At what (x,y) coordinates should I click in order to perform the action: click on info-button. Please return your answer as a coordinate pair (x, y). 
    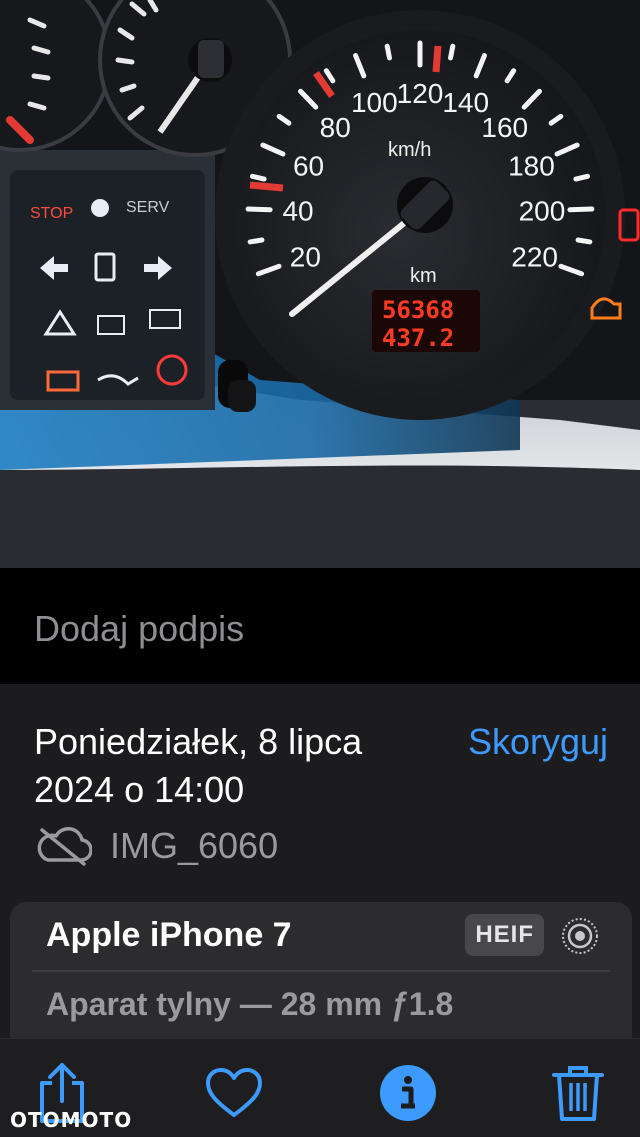
    Looking at the image, I should click on (408, 1093).